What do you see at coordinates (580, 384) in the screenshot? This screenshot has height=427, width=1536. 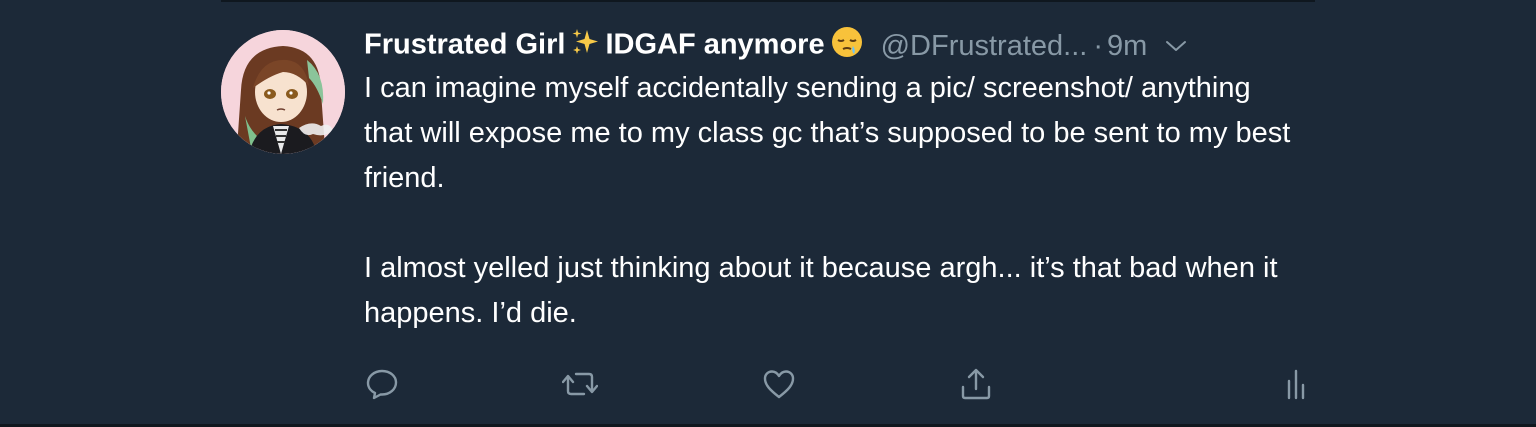 I see `retweet-icon` at bounding box center [580, 384].